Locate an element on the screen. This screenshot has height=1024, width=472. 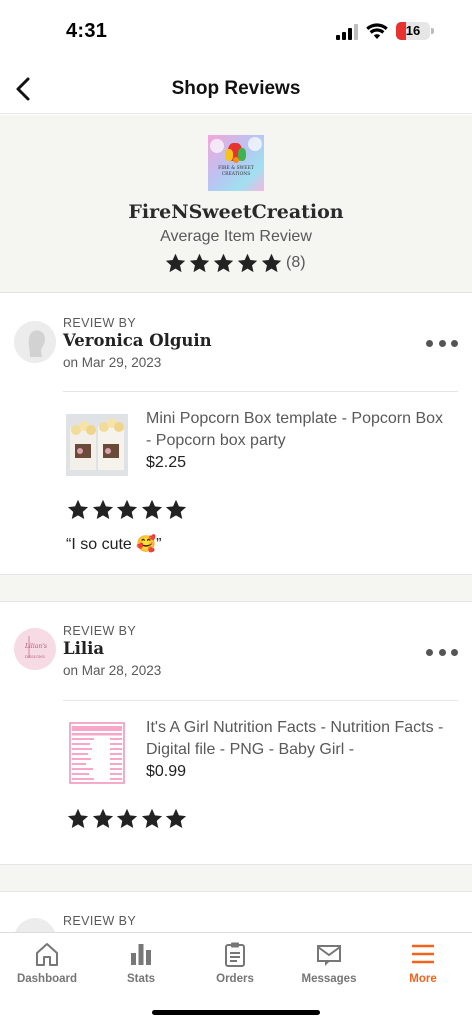
shop-avatar-image: Lilian's DESIGNS is located at coordinates (35, 649).